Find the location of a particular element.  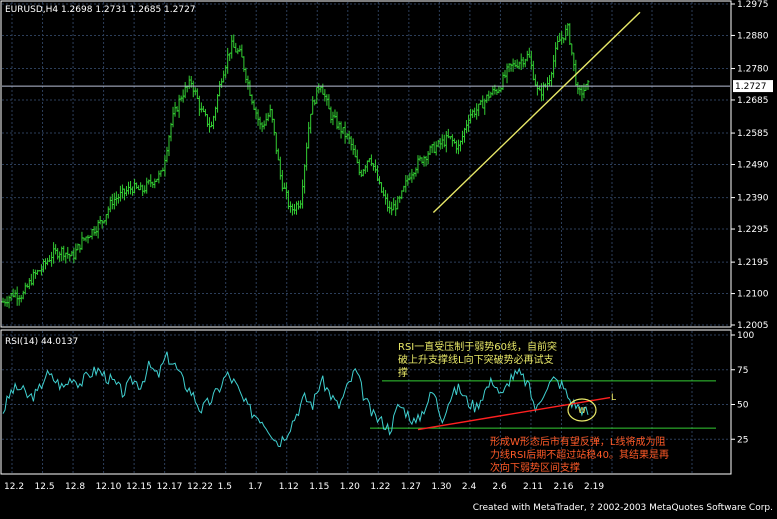

note-1-line-1: RSI一直受压制于弱势60线，自前突 is located at coordinates (477, 346).